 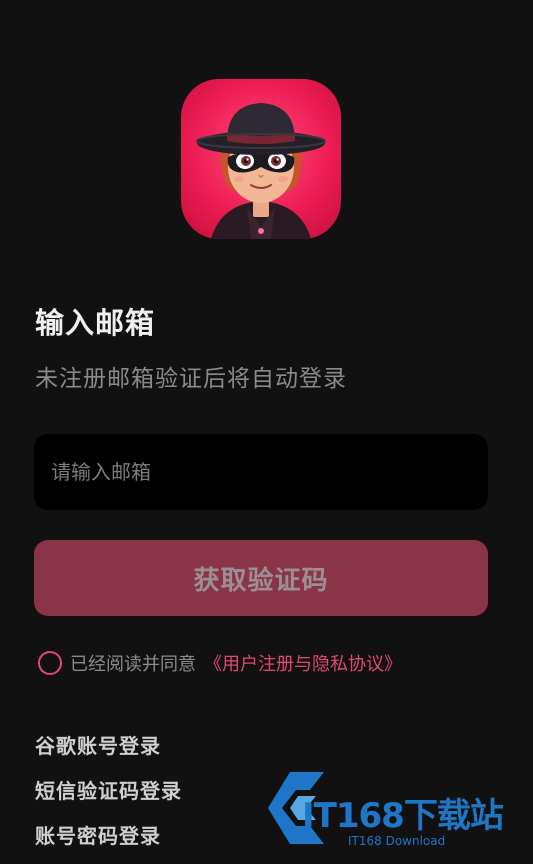 I want to click on agree-checkbox, so click(x=50, y=663).